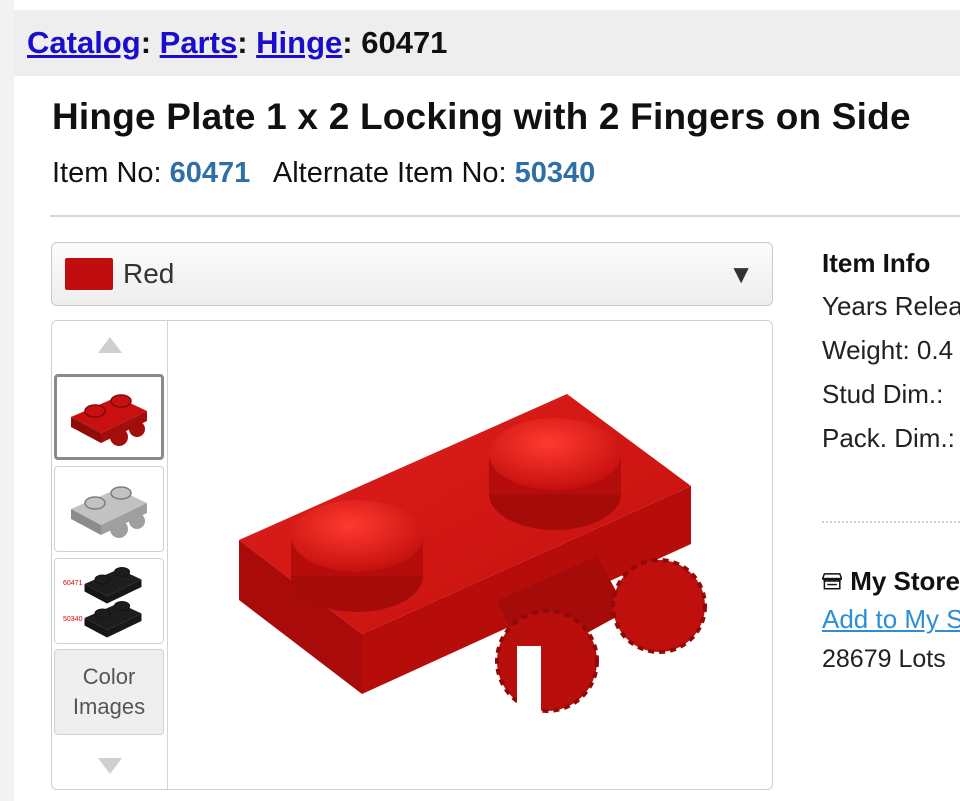  I want to click on color-images-button: Color Images, so click(109, 692).